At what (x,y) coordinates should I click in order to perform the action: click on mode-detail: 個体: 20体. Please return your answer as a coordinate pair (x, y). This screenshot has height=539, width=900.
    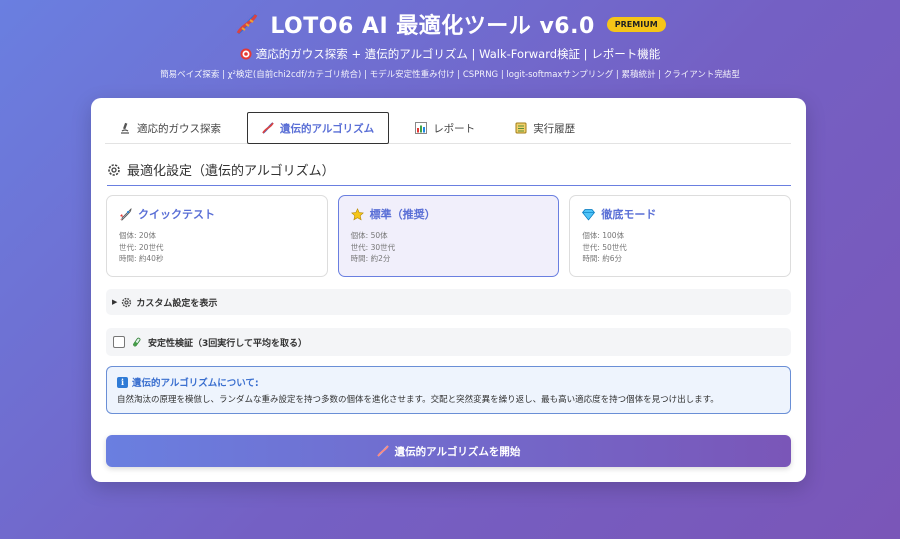
    Looking at the image, I should click on (137, 235).